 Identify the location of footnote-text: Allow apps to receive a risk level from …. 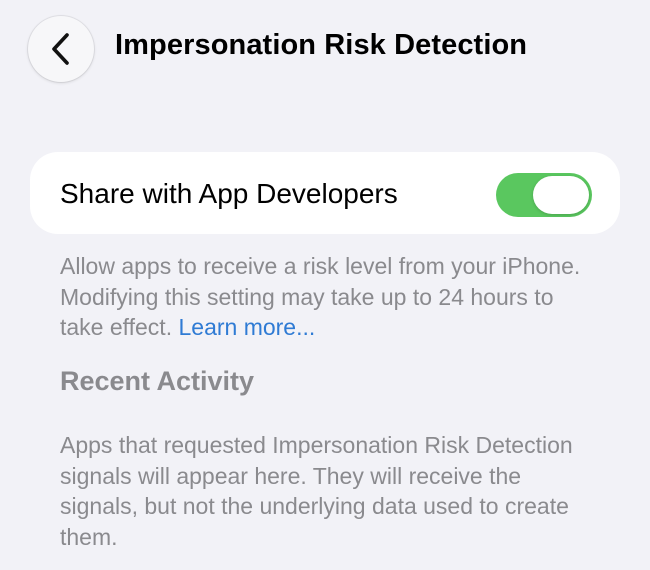
(320, 296).